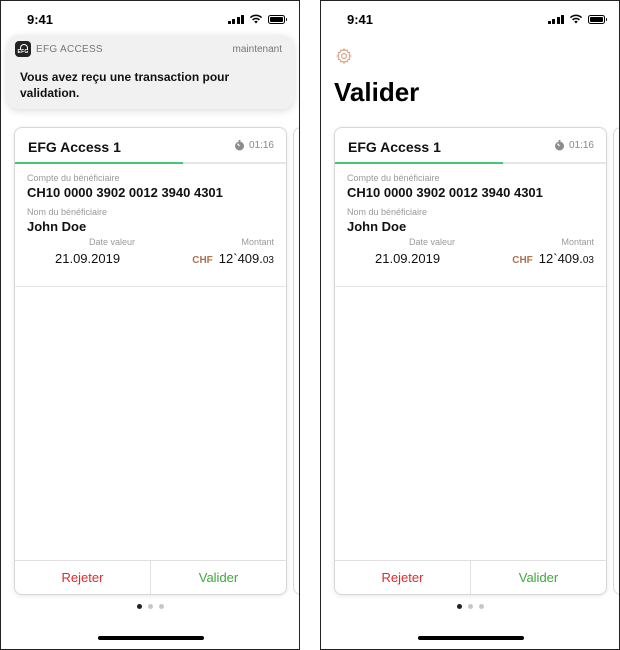  What do you see at coordinates (377, 92) in the screenshot?
I see `page-title: Valider` at bounding box center [377, 92].